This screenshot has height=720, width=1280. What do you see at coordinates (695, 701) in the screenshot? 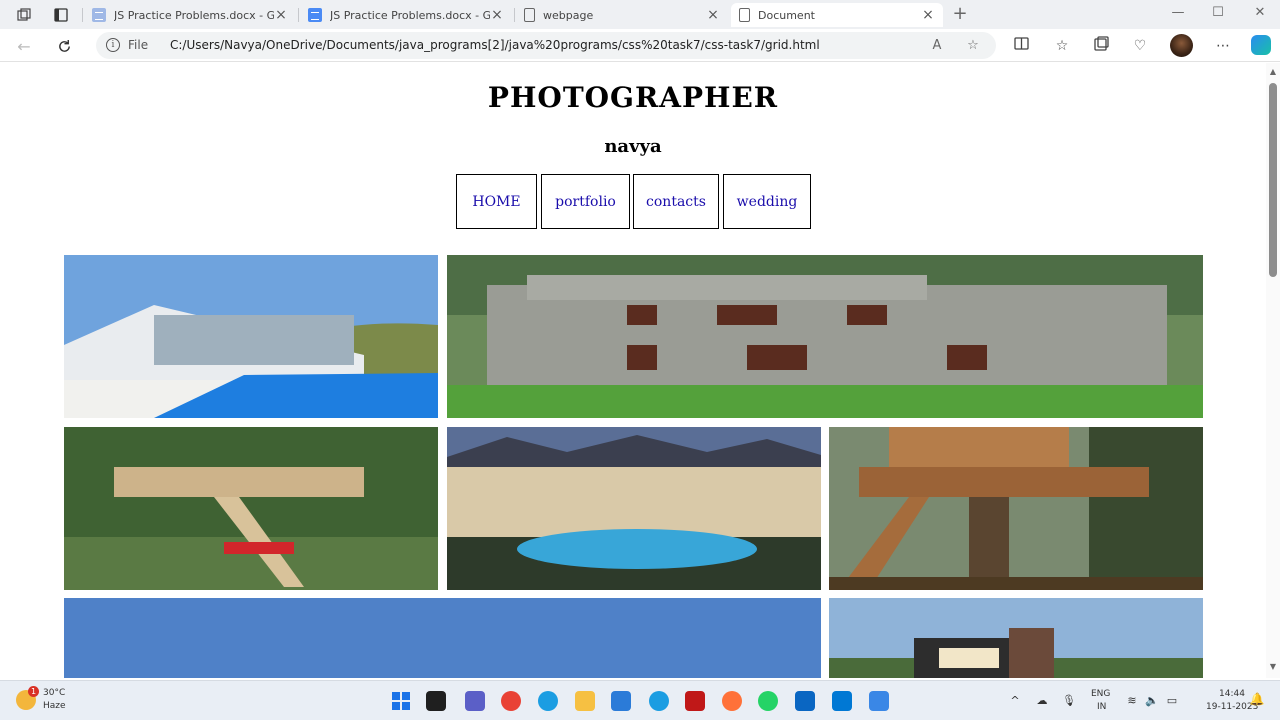
I see `mcafee-icon` at bounding box center [695, 701].